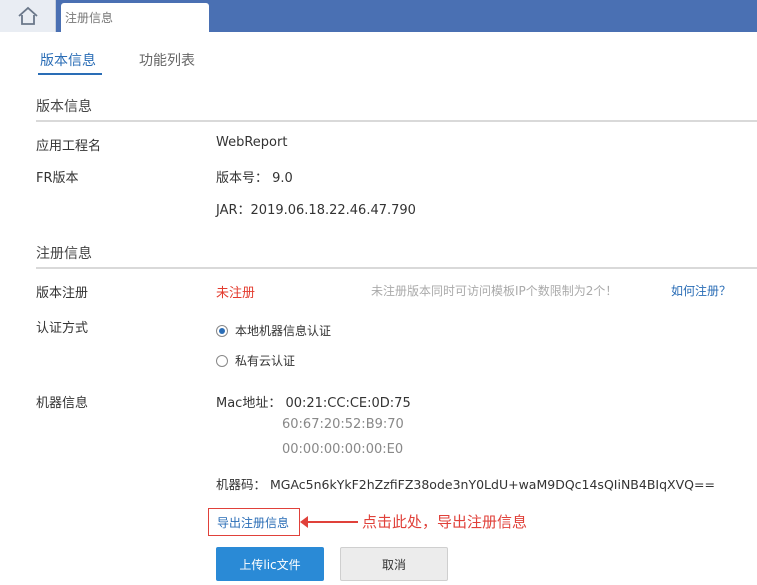 This screenshot has width=757, height=585. Describe the element at coordinates (396, 268) in the screenshot. I see `register-section-divider` at that location.